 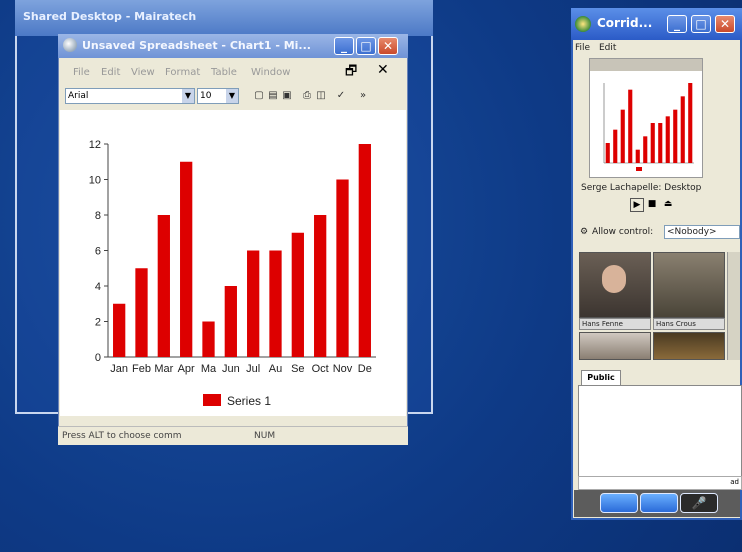 I want to click on font-name-value: Arial, so click(x=78, y=96).